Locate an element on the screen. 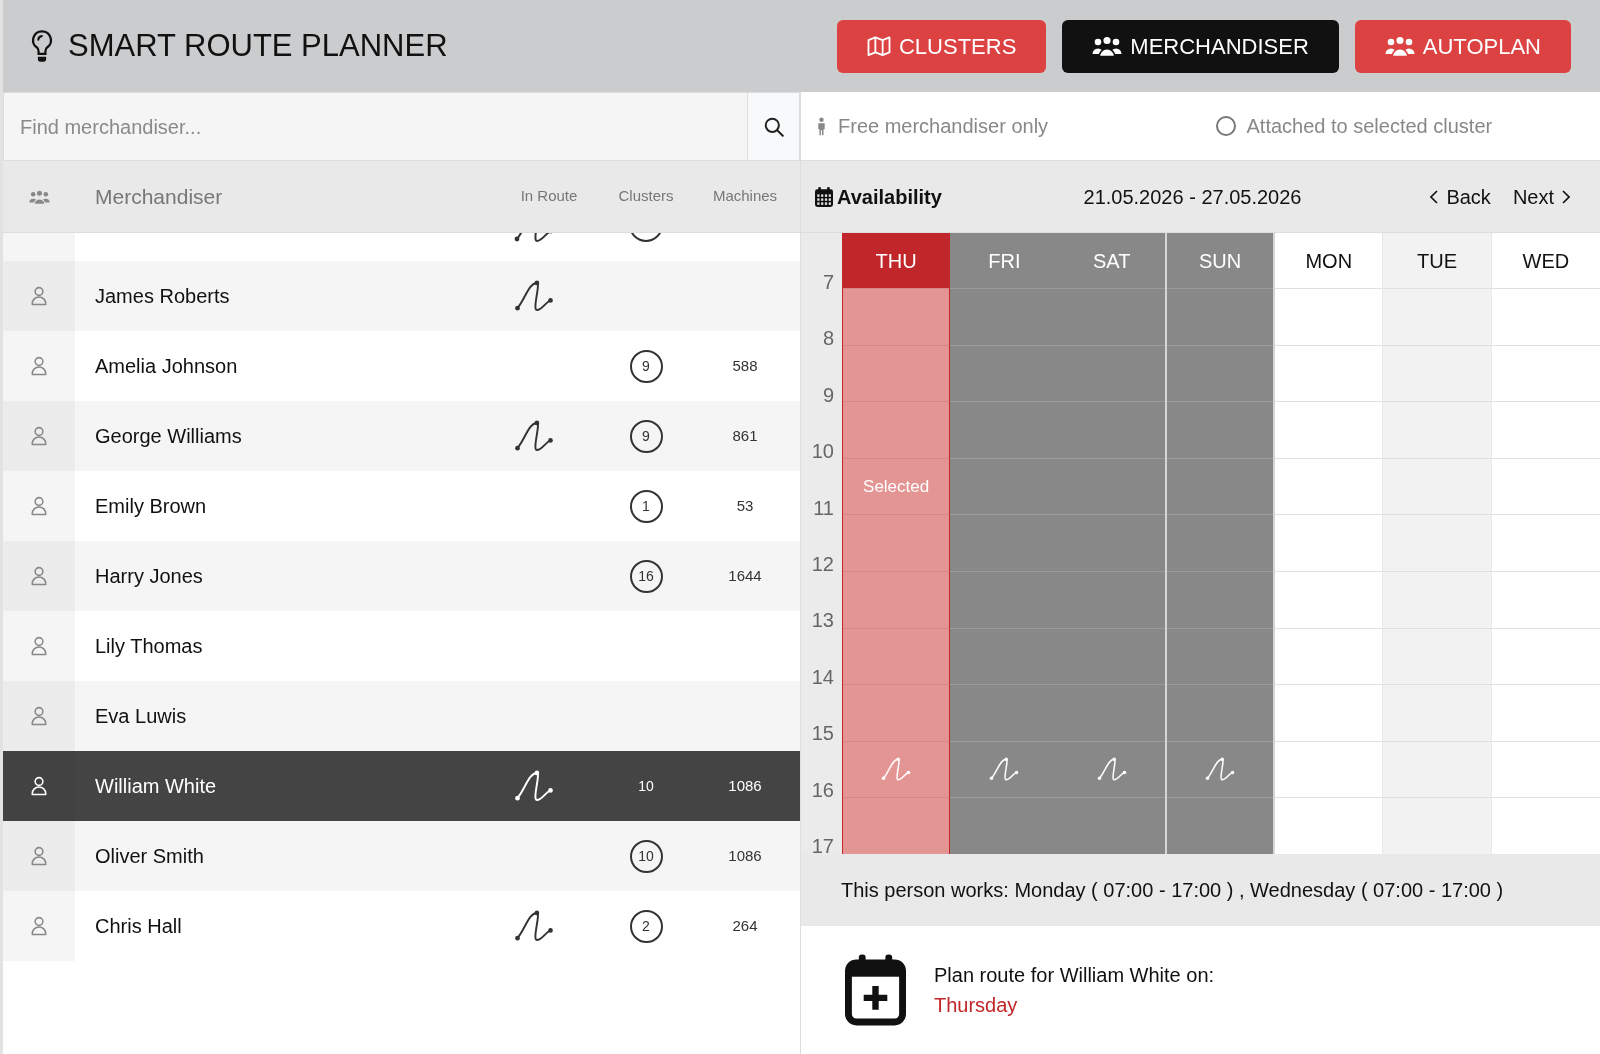  hour-label: 16 is located at coordinates (822, 789).